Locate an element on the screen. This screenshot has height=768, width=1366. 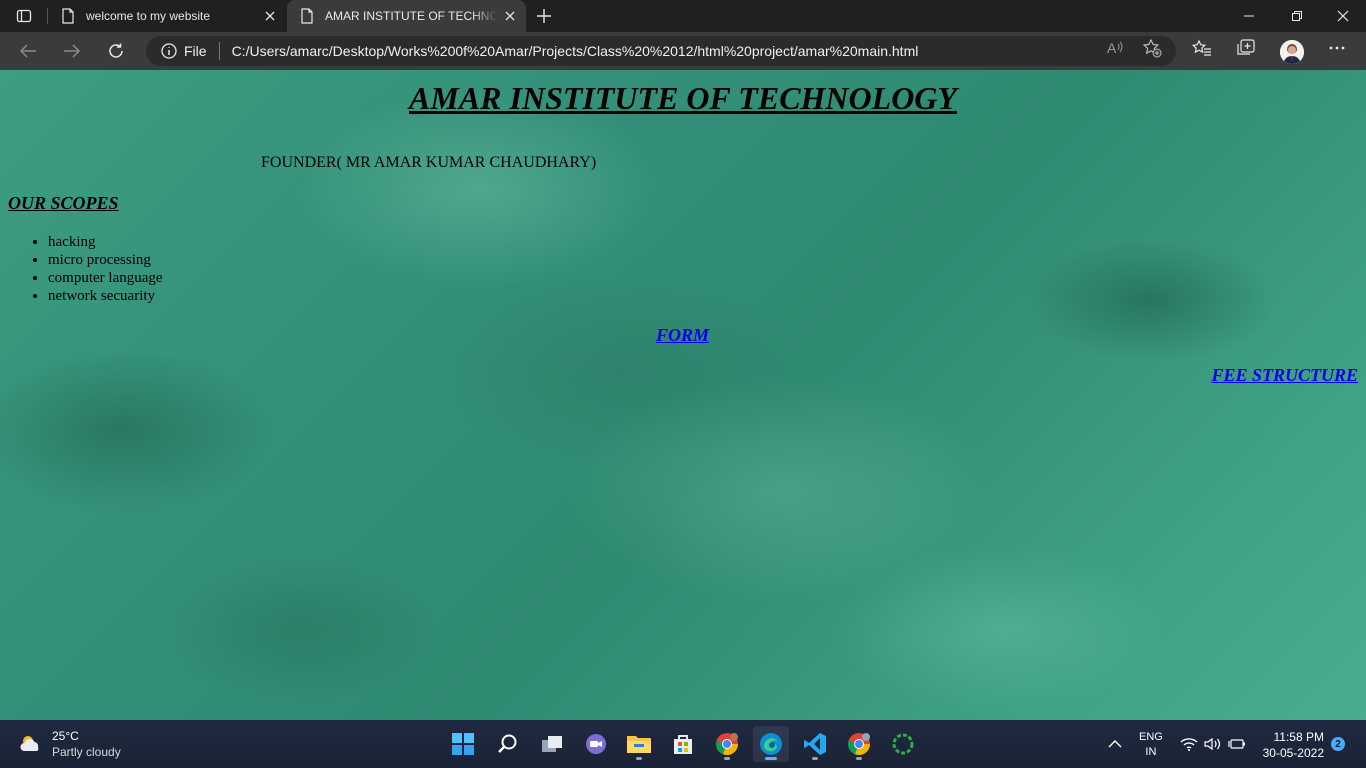
founder-text: FOUNDER( MR AMAR KUMAR CHAUDHARY) is located at coordinates (429, 162).